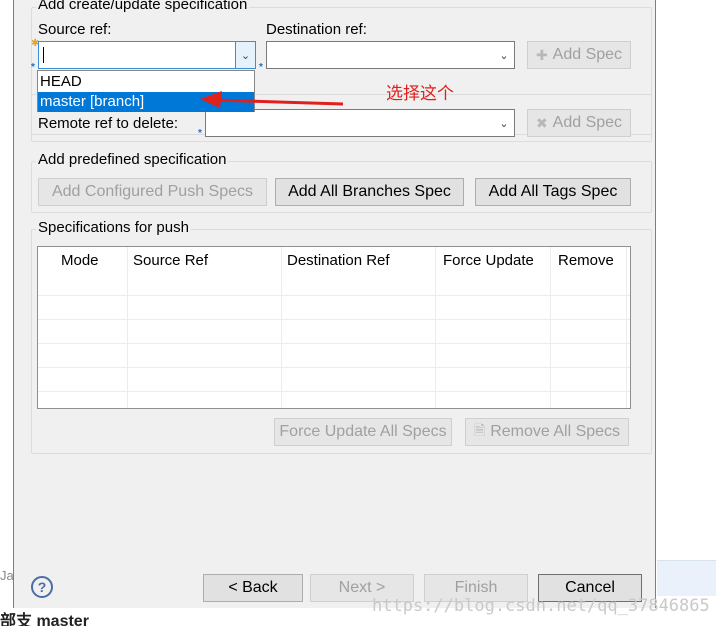  Describe the element at coordinates (6, 575) in the screenshot. I see `background-window-text: Jav` at that location.